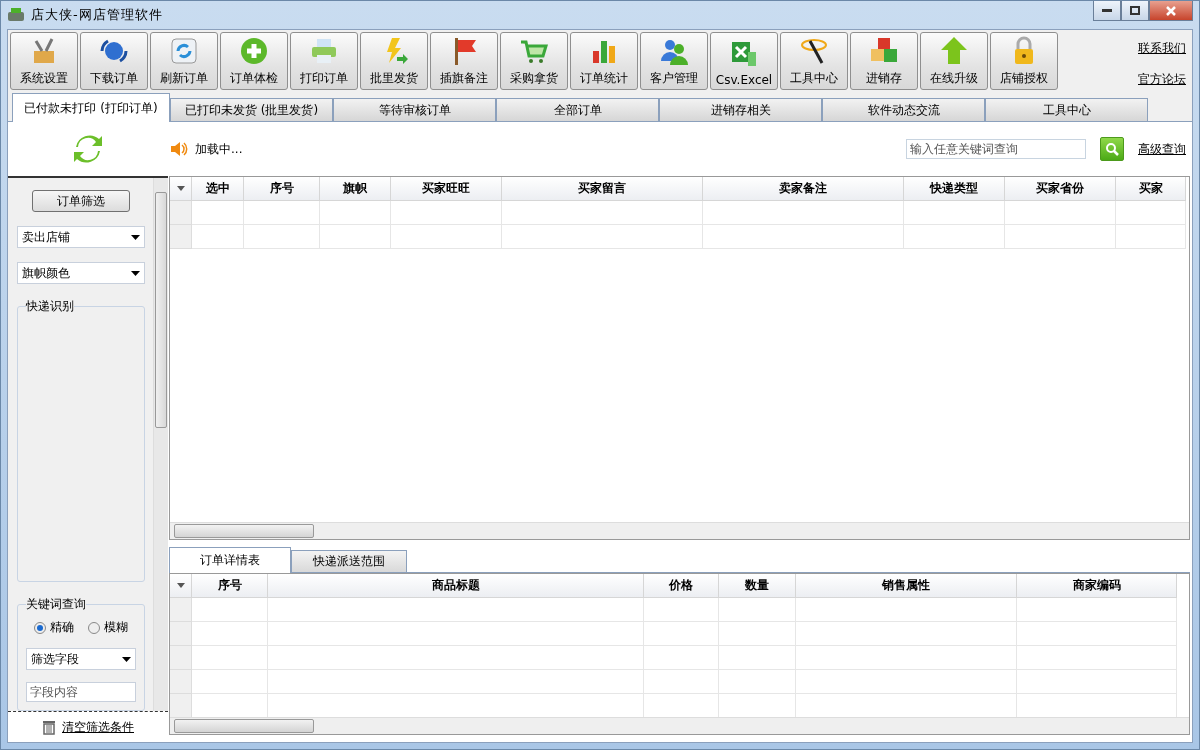 The height and width of the screenshot is (750, 1200). I want to click on toolbar-button: 打印订单, so click(324, 61).